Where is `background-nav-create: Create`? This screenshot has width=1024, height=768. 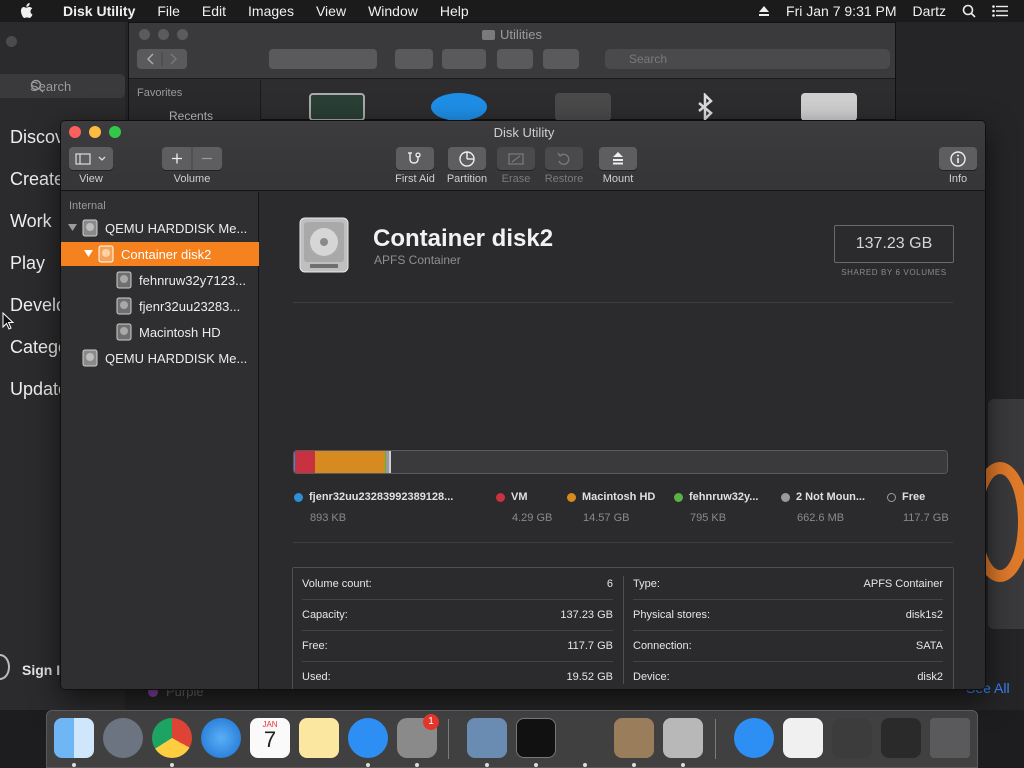
background-nav-create: Create is located at coordinates (37, 179).